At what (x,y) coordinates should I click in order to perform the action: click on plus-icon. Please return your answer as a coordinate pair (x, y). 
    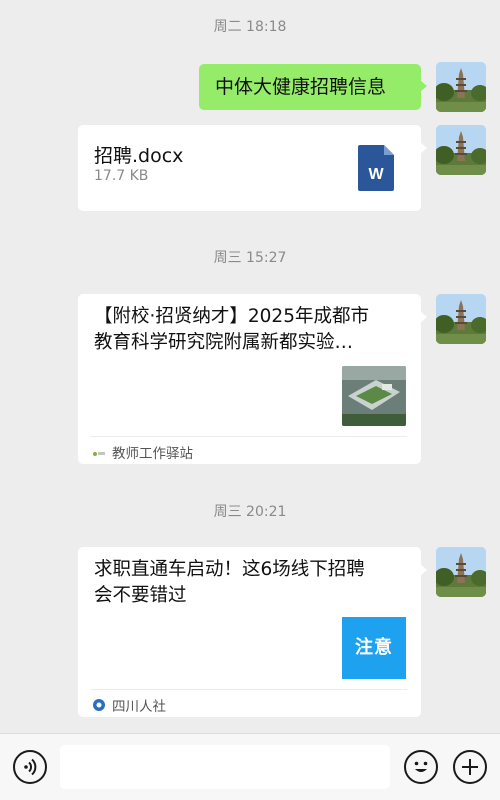
    Looking at the image, I should click on (470, 767).